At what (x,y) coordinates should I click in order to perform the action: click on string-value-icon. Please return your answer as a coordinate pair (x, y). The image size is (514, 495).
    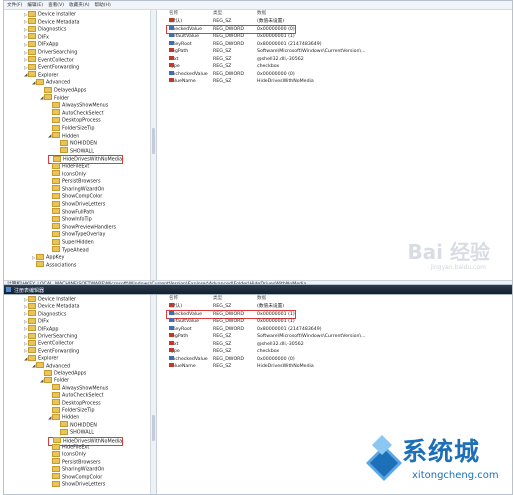
    Looking at the image, I should click on (171, 50).